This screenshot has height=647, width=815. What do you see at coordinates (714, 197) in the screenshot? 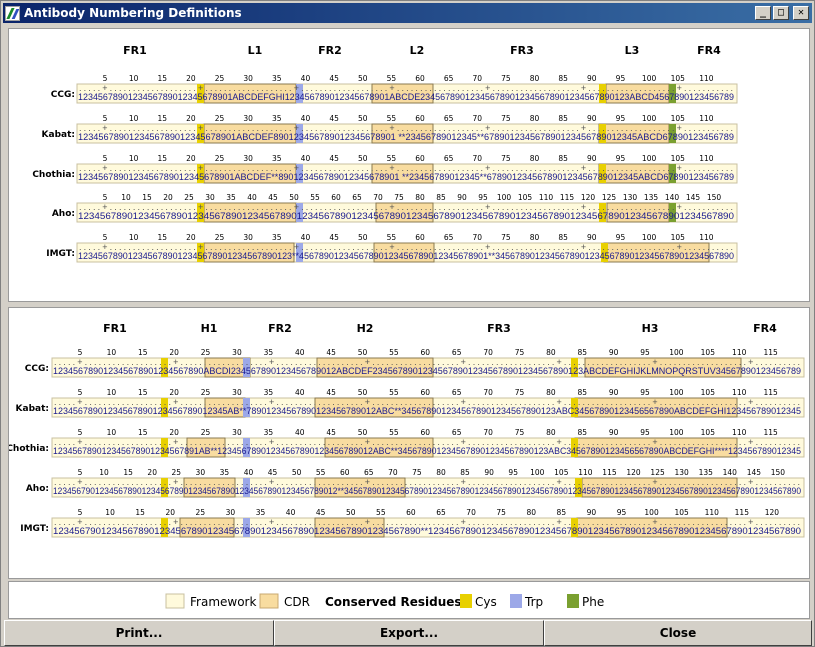
I see `light-tick-label: 150` at bounding box center [714, 197].